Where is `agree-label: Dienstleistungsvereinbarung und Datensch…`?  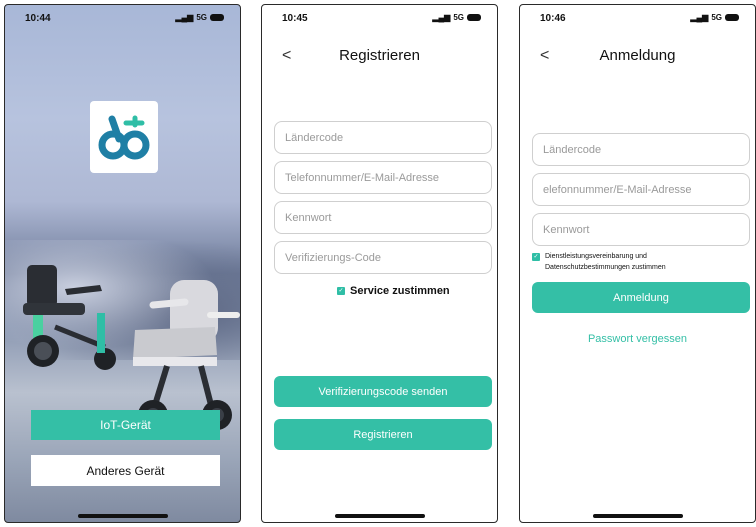 agree-label: Dienstleistungsvereinbarung und Datensch… is located at coordinates (605, 262).